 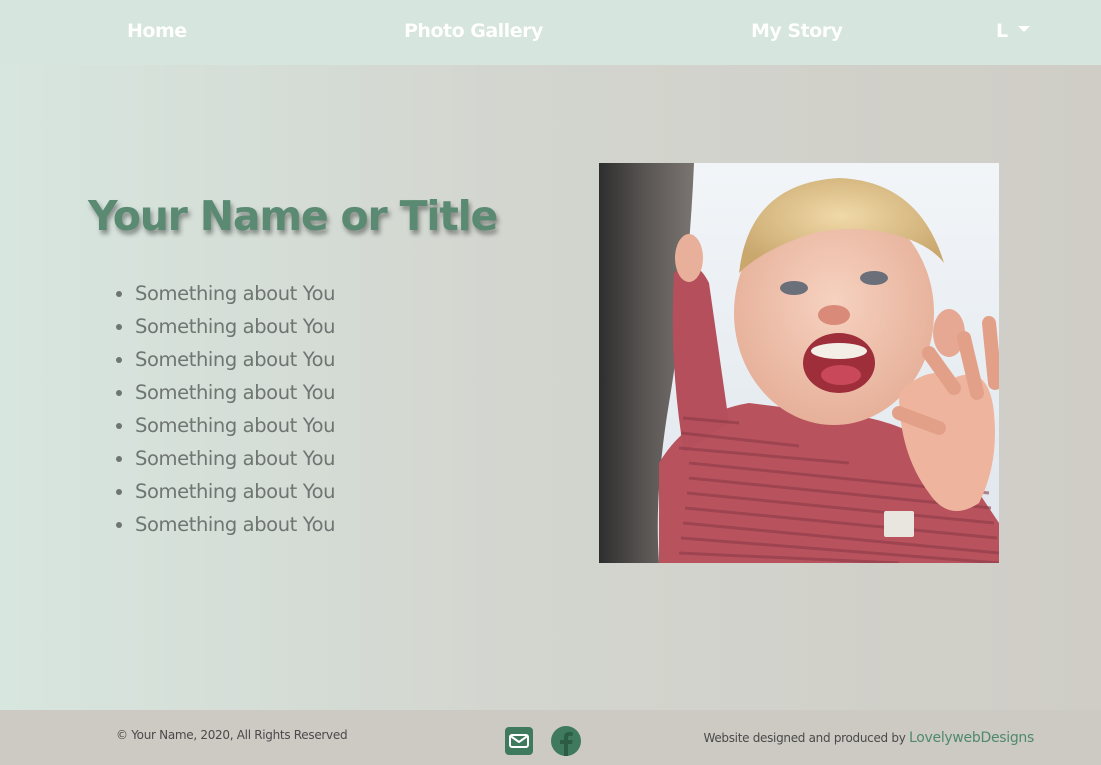 What do you see at coordinates (971, 738) in the screenshot?
I see `lovelywebdesigns-link: LovelywebDesigns` at bounding box center [971, 738].